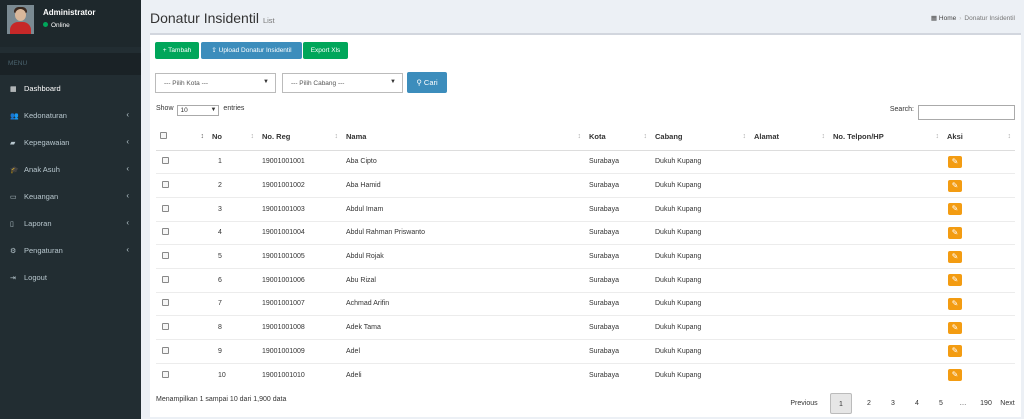  What do you see at coordinates (70, 250) in the screenshot?
I see `sidebar-item-pengaturan: ⚙ Pengaturan ‹` at bounding box center [70, 250].